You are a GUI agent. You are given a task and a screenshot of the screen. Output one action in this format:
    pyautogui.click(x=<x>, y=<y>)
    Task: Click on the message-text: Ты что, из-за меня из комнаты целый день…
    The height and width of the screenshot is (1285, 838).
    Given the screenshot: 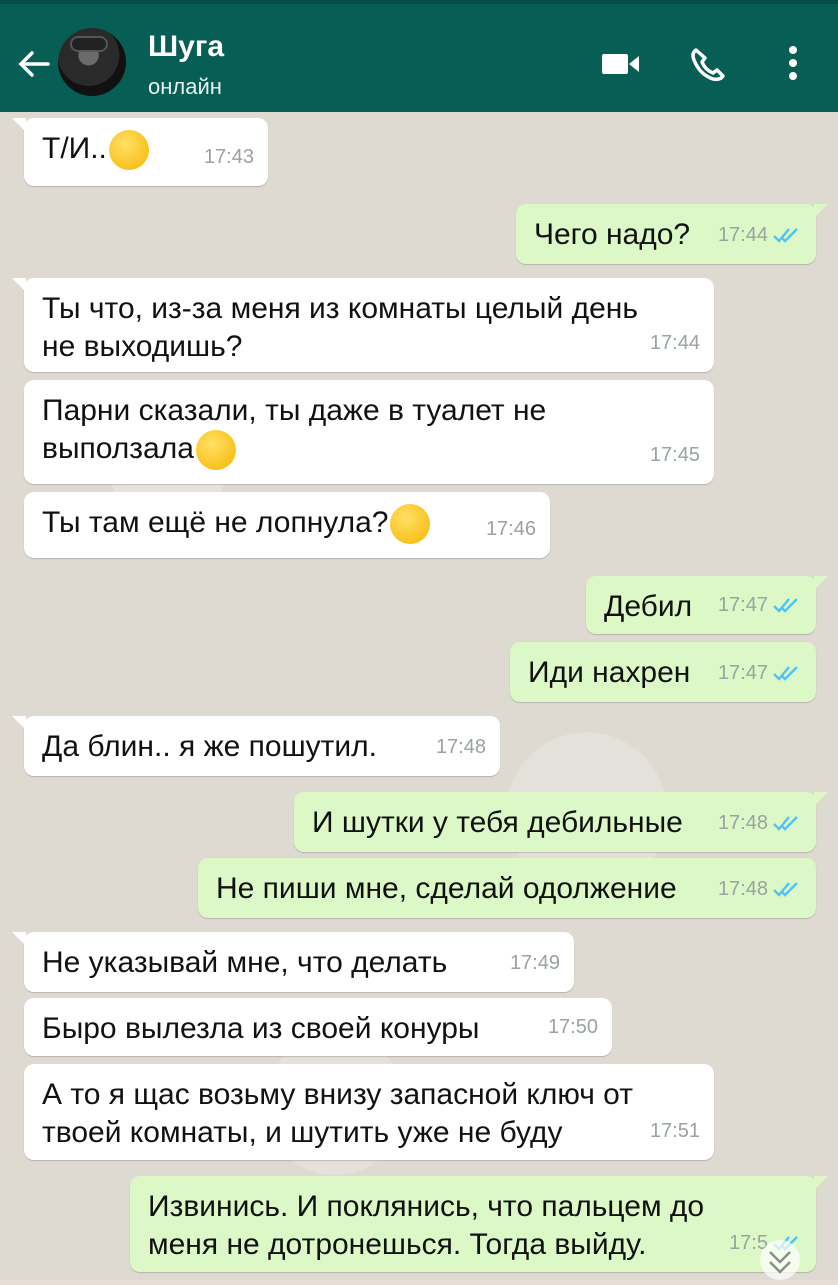 What is the action you would take?
    pyautogui.click(x=340, y=327)
    